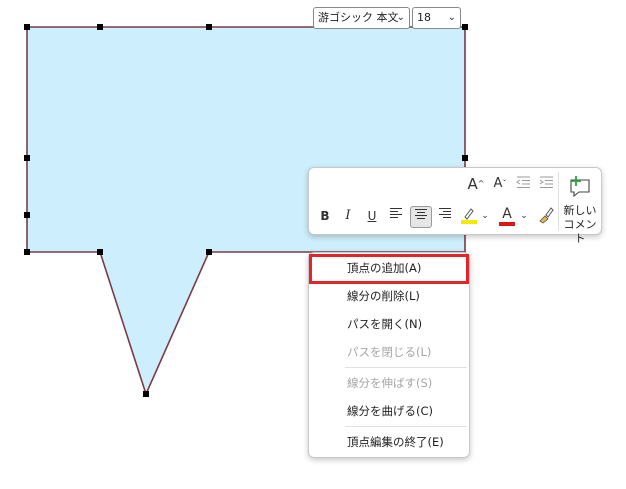 The height and width of the screenshot is (489, 626). What do you see at coordinates (445, 213) in the screenshot?
I see `align-right-icon` at bounding box center [445, 213].